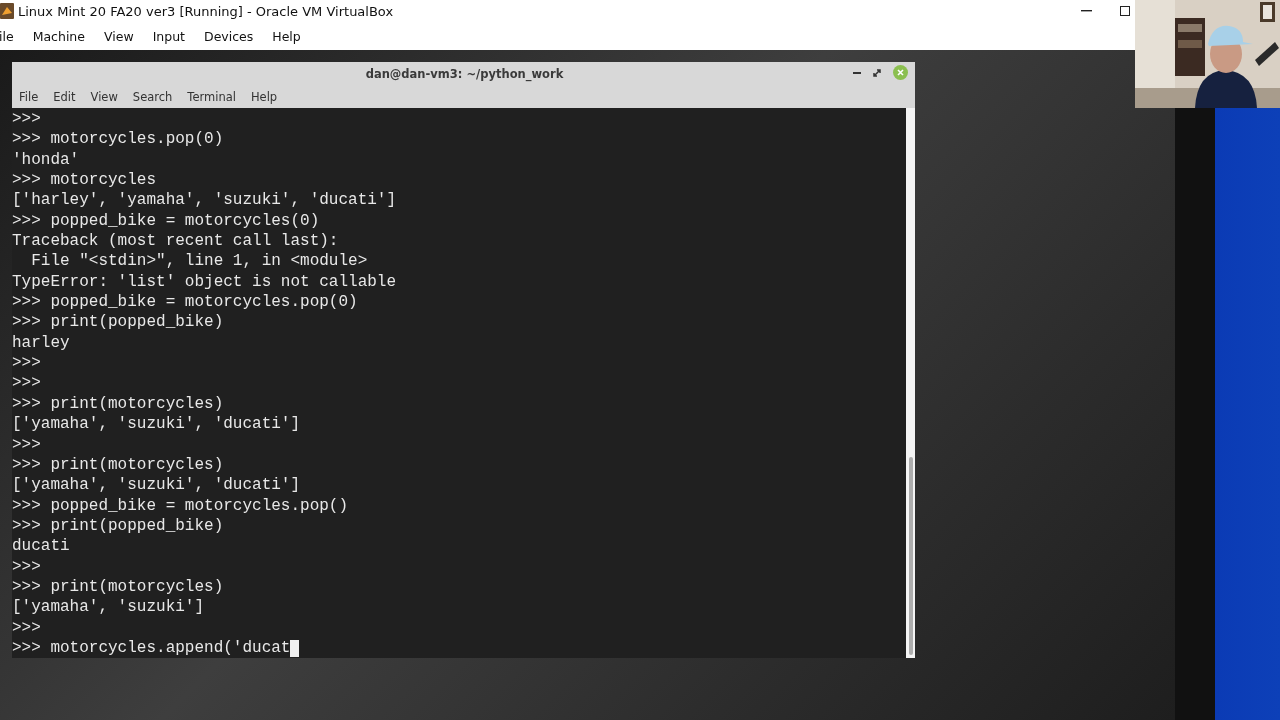 The image size is (1280, 720). Describe the element at coordinates (7, 36) in the screenshot. I see `menu-item: ile` at that location.